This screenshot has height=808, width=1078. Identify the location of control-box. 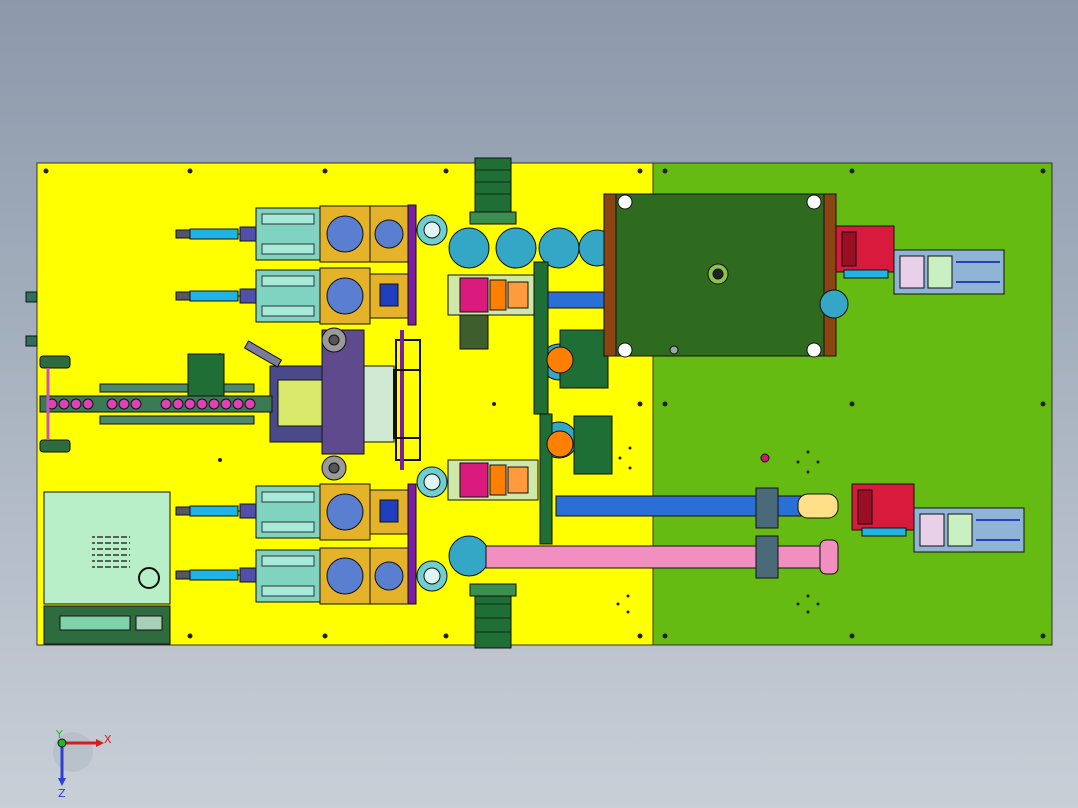
(107, 568).